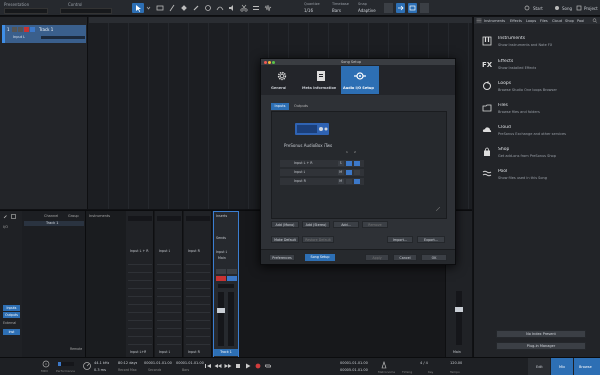 The image size is (600, 375). I want to click on bend-tool-button, so click(220, 8).